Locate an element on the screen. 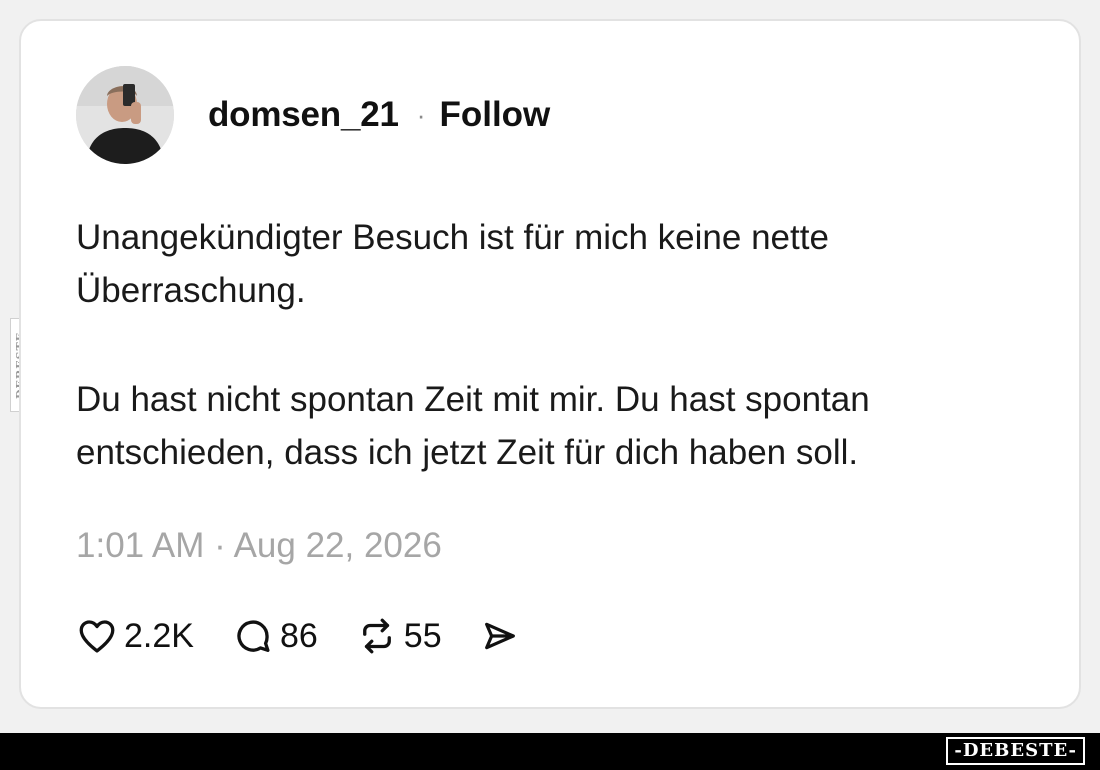 The width and height of the screenshot is (1100, 770). post-header: domsen_21 · Follow is located at coordinates (313, 115).